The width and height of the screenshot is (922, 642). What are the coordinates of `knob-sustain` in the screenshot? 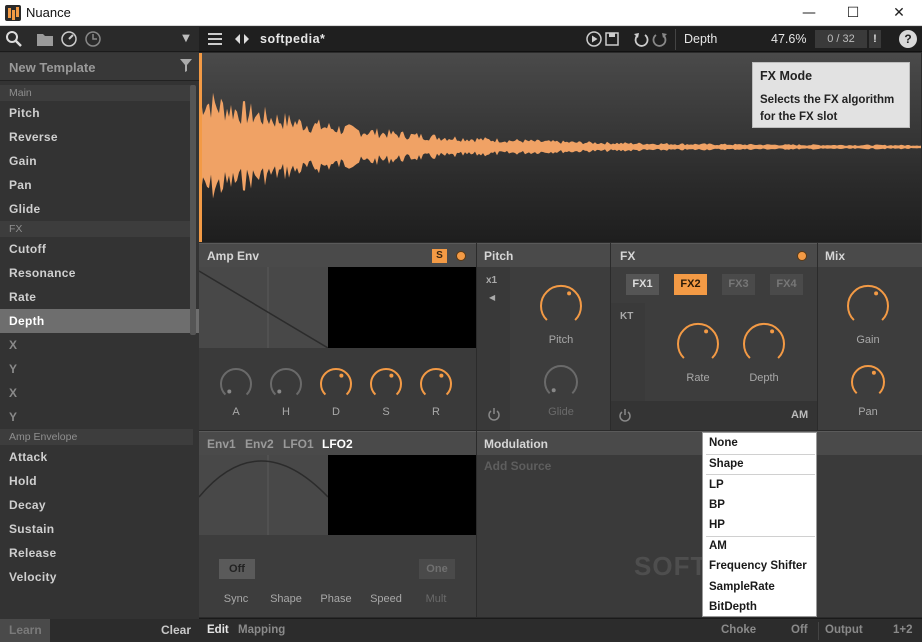 It's located at (386, 384).